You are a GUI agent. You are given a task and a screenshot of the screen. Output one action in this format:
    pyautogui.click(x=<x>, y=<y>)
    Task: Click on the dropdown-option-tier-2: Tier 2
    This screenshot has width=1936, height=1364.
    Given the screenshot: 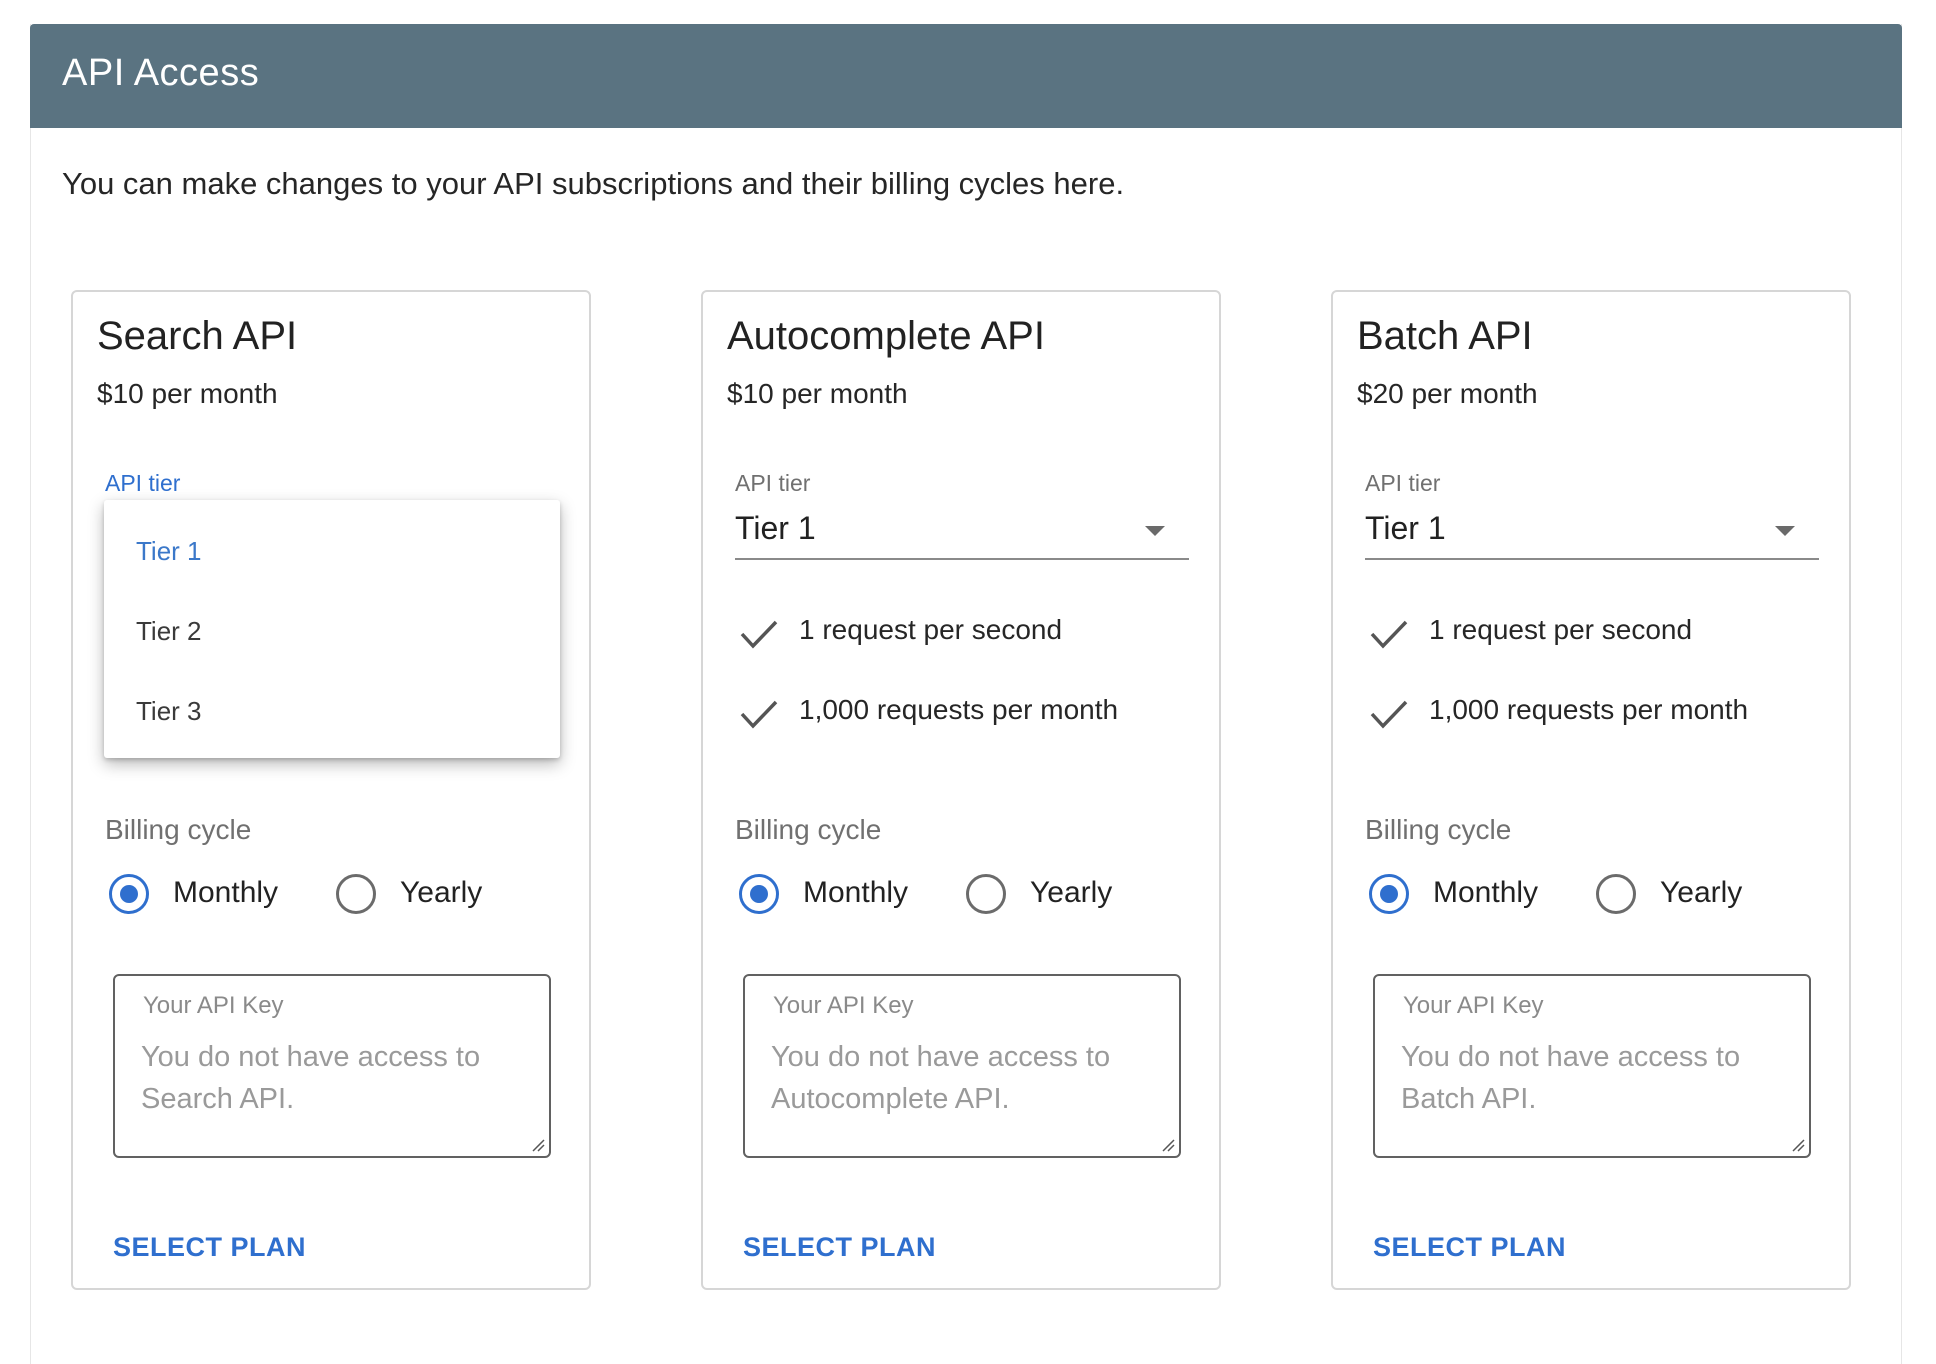 What is the action you would take?
    pyautogui.click(x=169, y=631)
    